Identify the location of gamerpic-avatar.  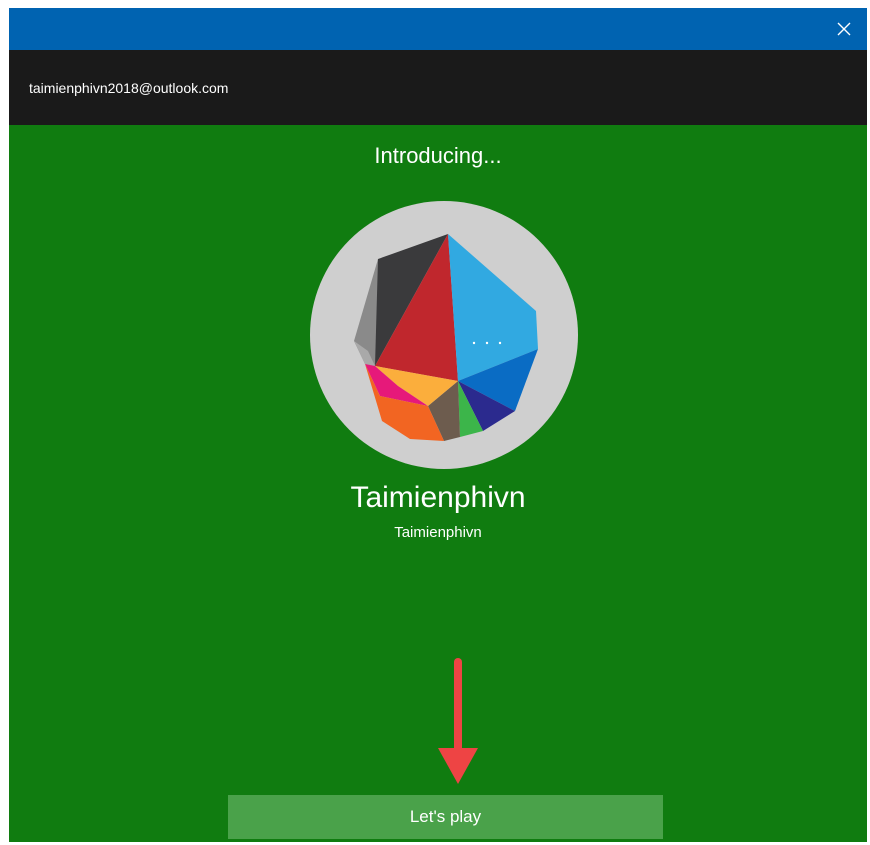
(444, 335).